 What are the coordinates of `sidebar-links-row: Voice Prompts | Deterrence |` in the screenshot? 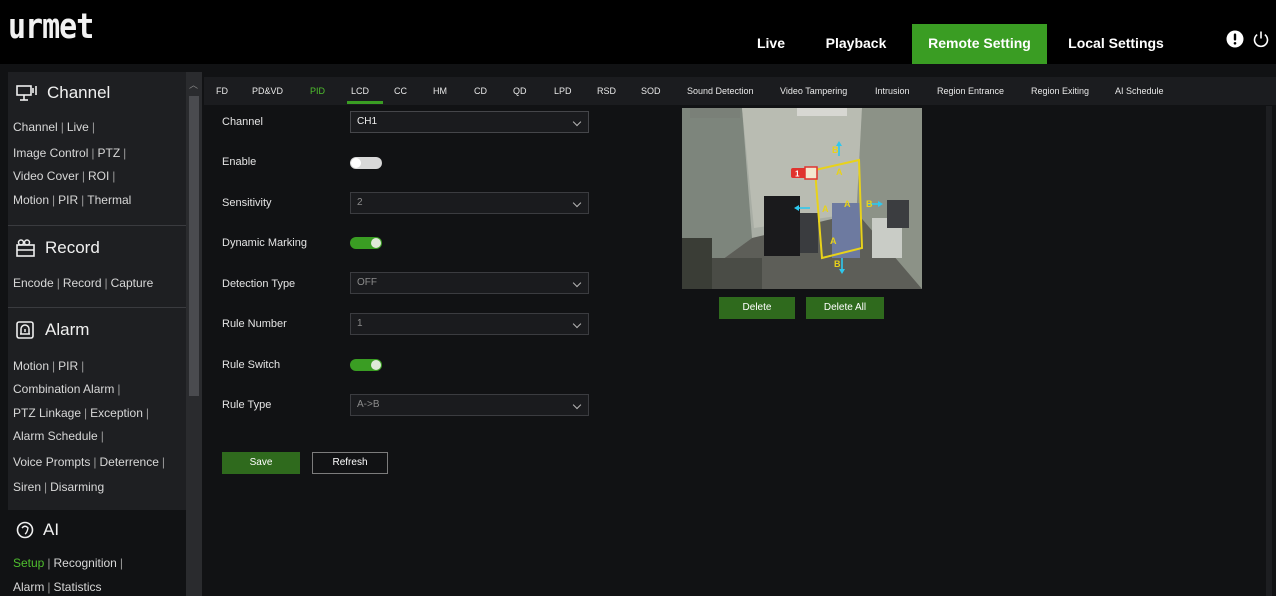 It's located at (89, 462).